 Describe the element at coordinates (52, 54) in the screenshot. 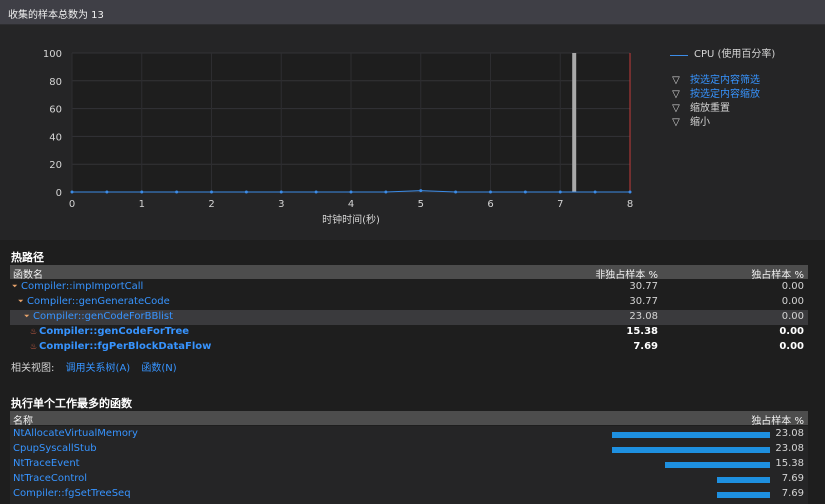

I see `y-tick-label: 100` at that location.